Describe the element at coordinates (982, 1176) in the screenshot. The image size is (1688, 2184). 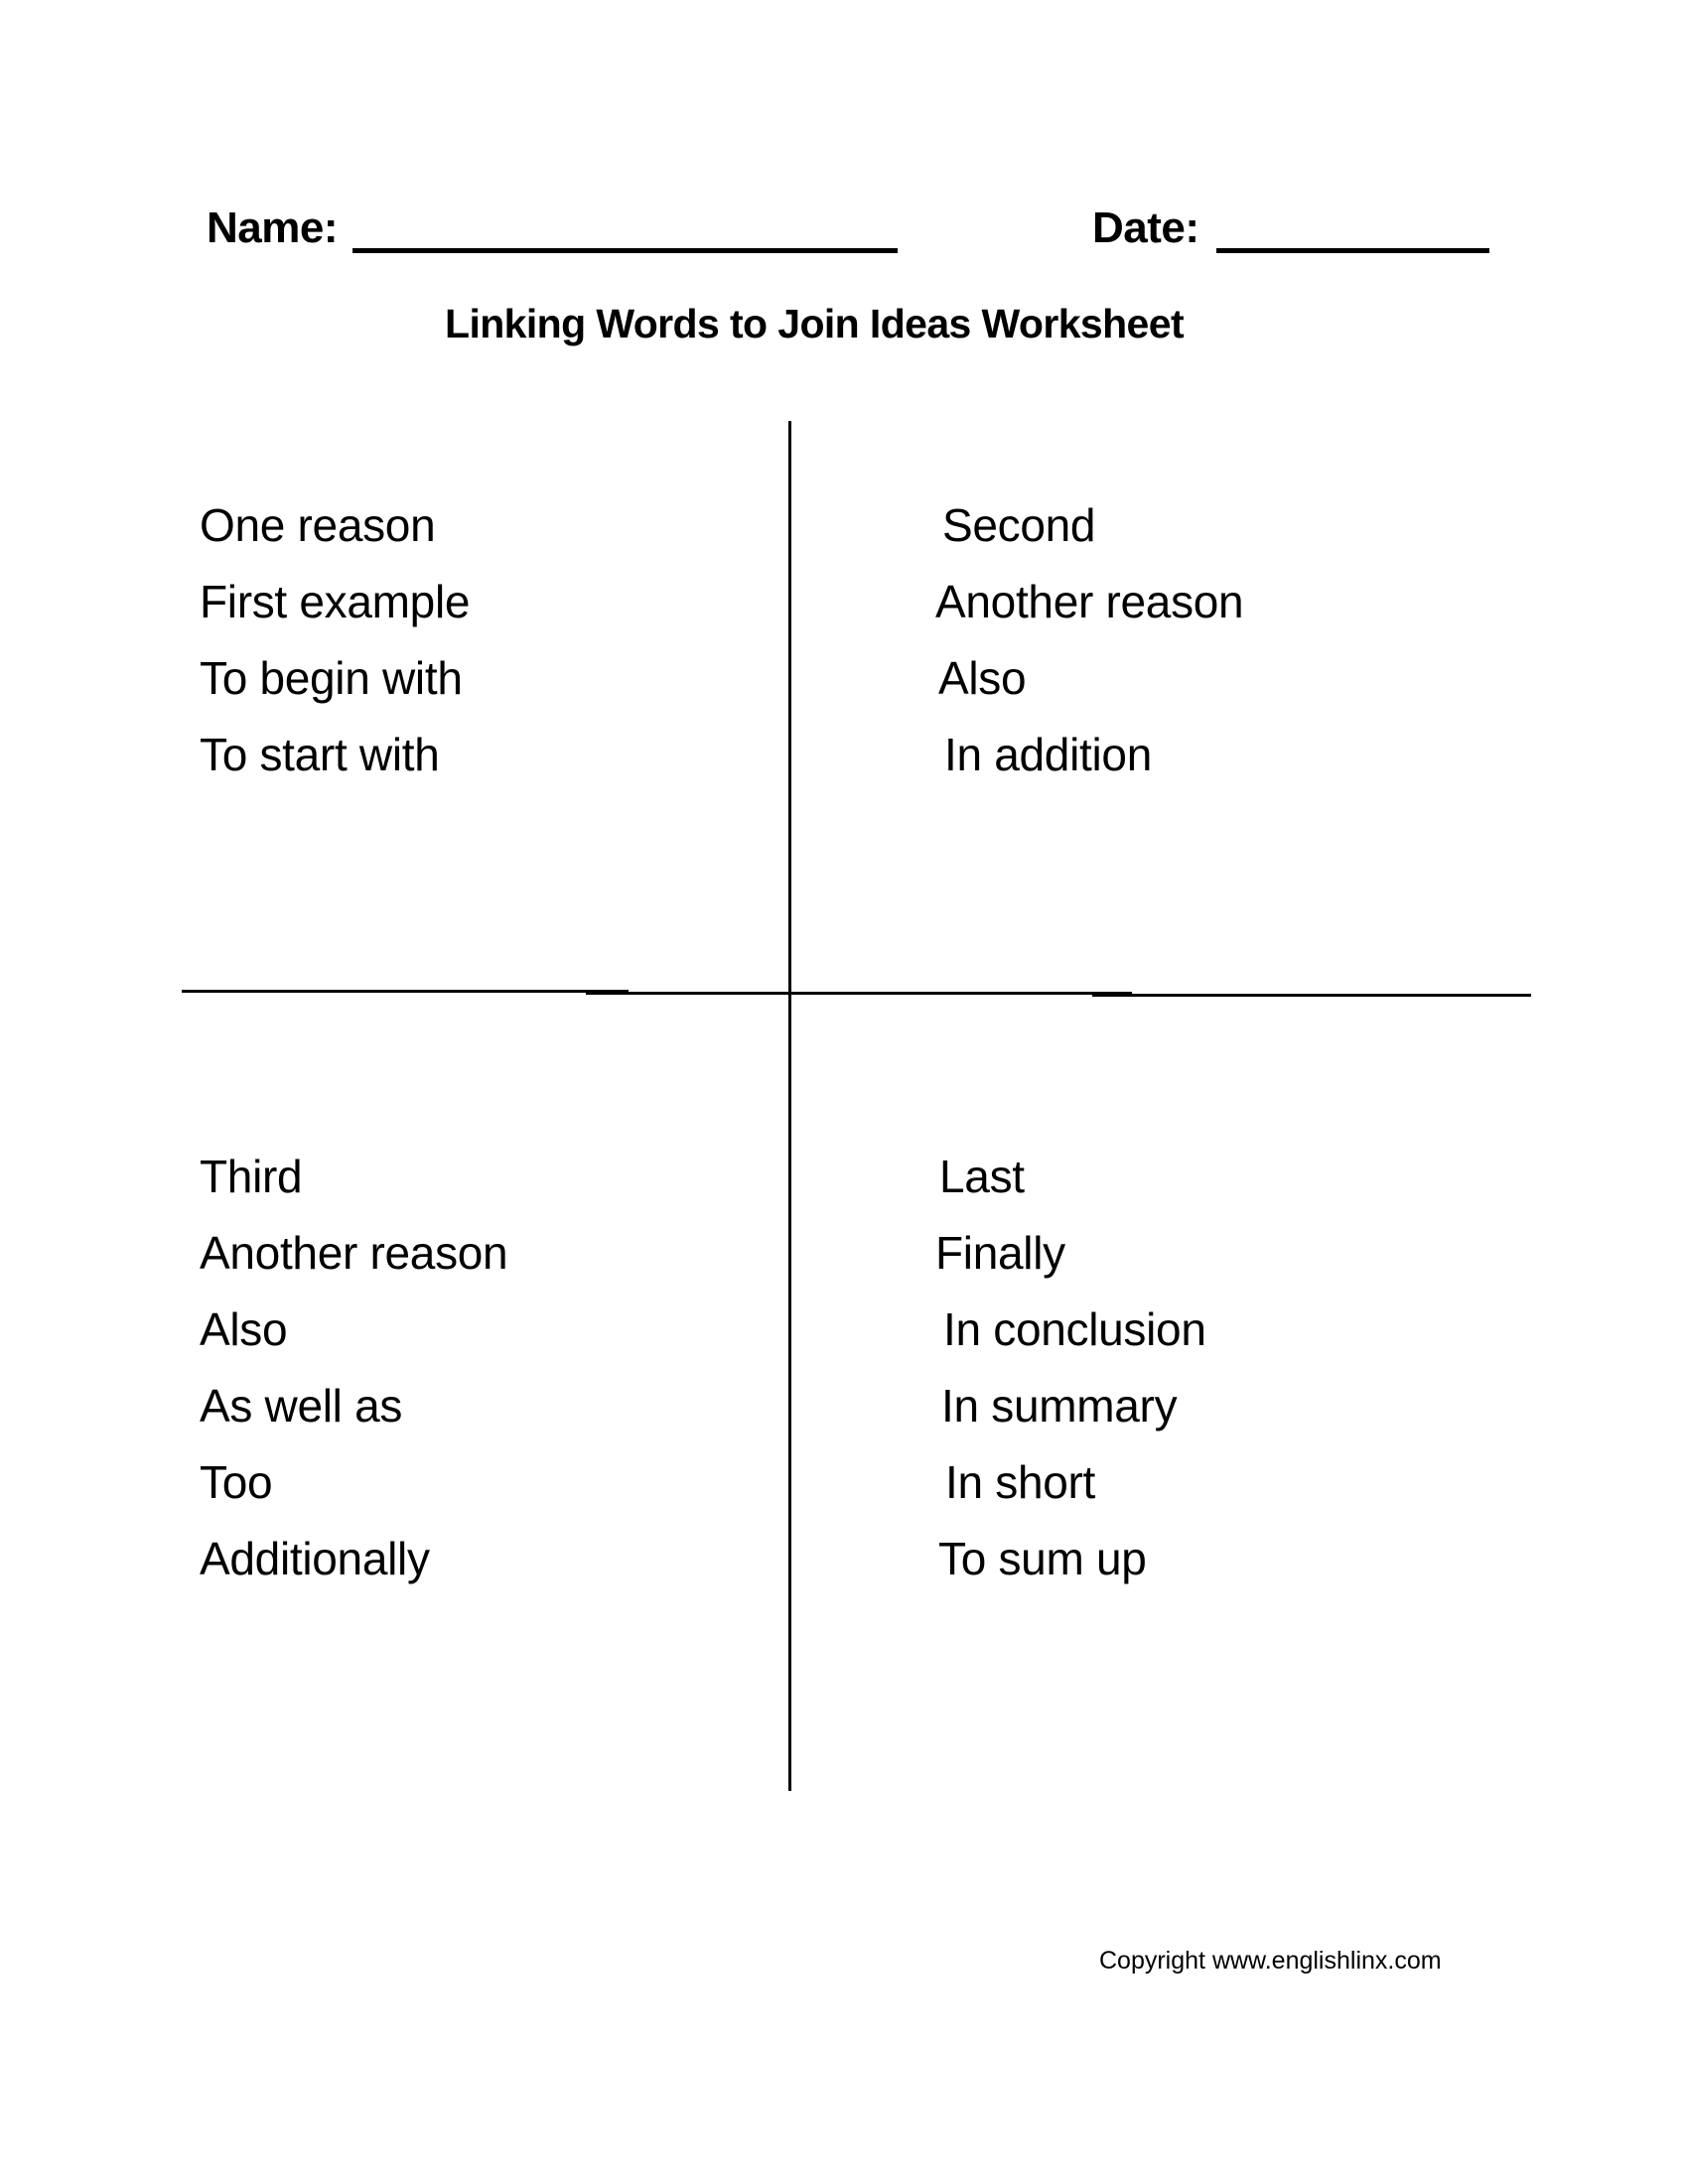
I see `linking-word: Last` at that location.